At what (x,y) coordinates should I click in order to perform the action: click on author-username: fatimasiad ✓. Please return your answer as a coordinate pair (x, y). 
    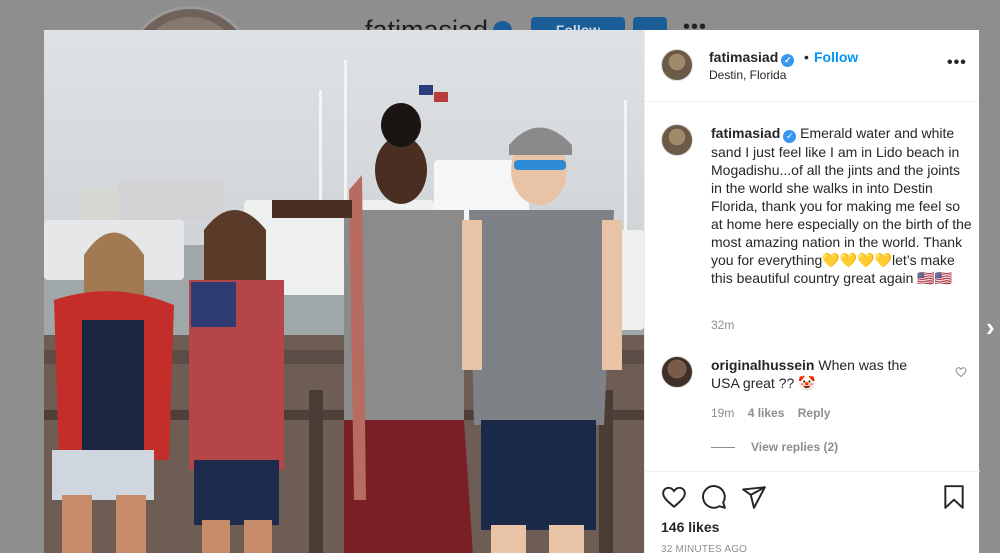
    Looking at the image, I should click on (752, 58).